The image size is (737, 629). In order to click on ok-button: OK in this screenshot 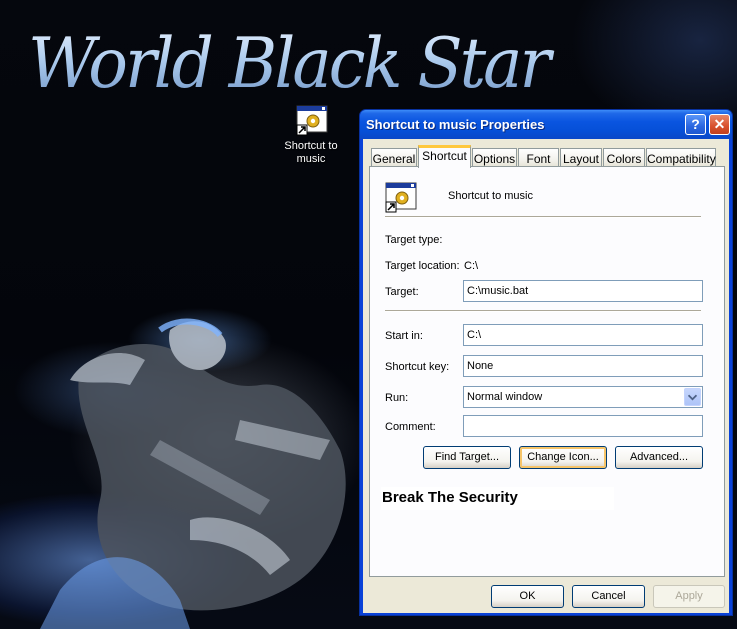, I will do `click(527, 596)`.